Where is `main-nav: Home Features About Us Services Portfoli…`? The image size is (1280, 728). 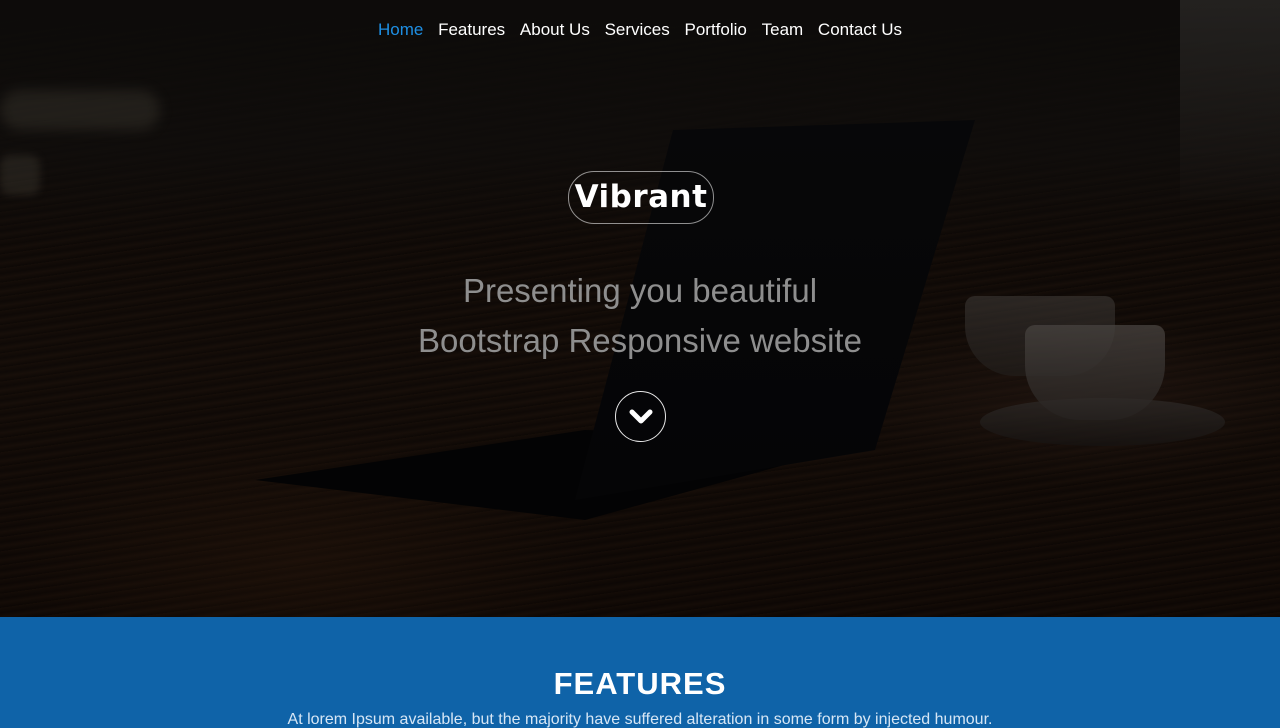
main-nav: Home Features About Us Services Portfoli… is located at coordinates (640, 30).